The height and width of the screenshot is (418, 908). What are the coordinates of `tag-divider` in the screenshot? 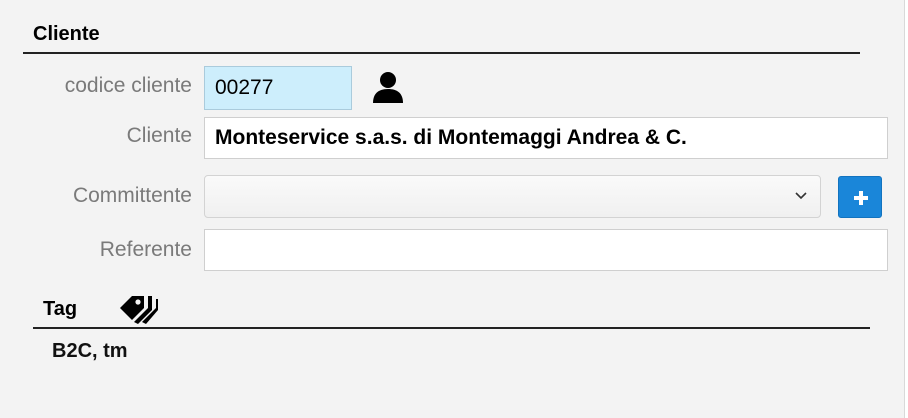 It's located at (451, 328).